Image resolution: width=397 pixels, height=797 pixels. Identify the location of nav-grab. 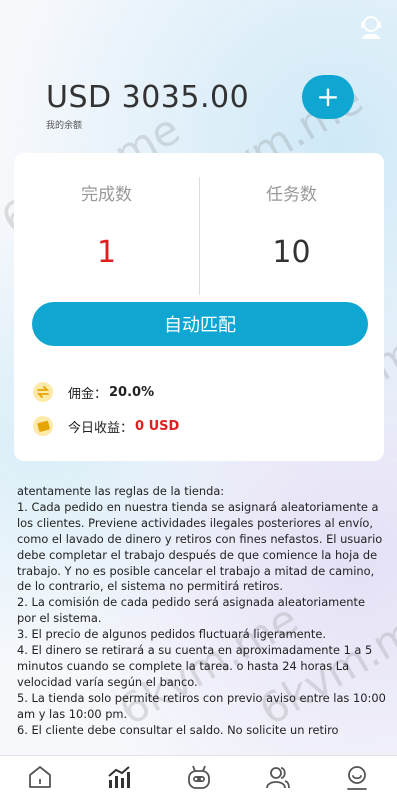
(198, 776).